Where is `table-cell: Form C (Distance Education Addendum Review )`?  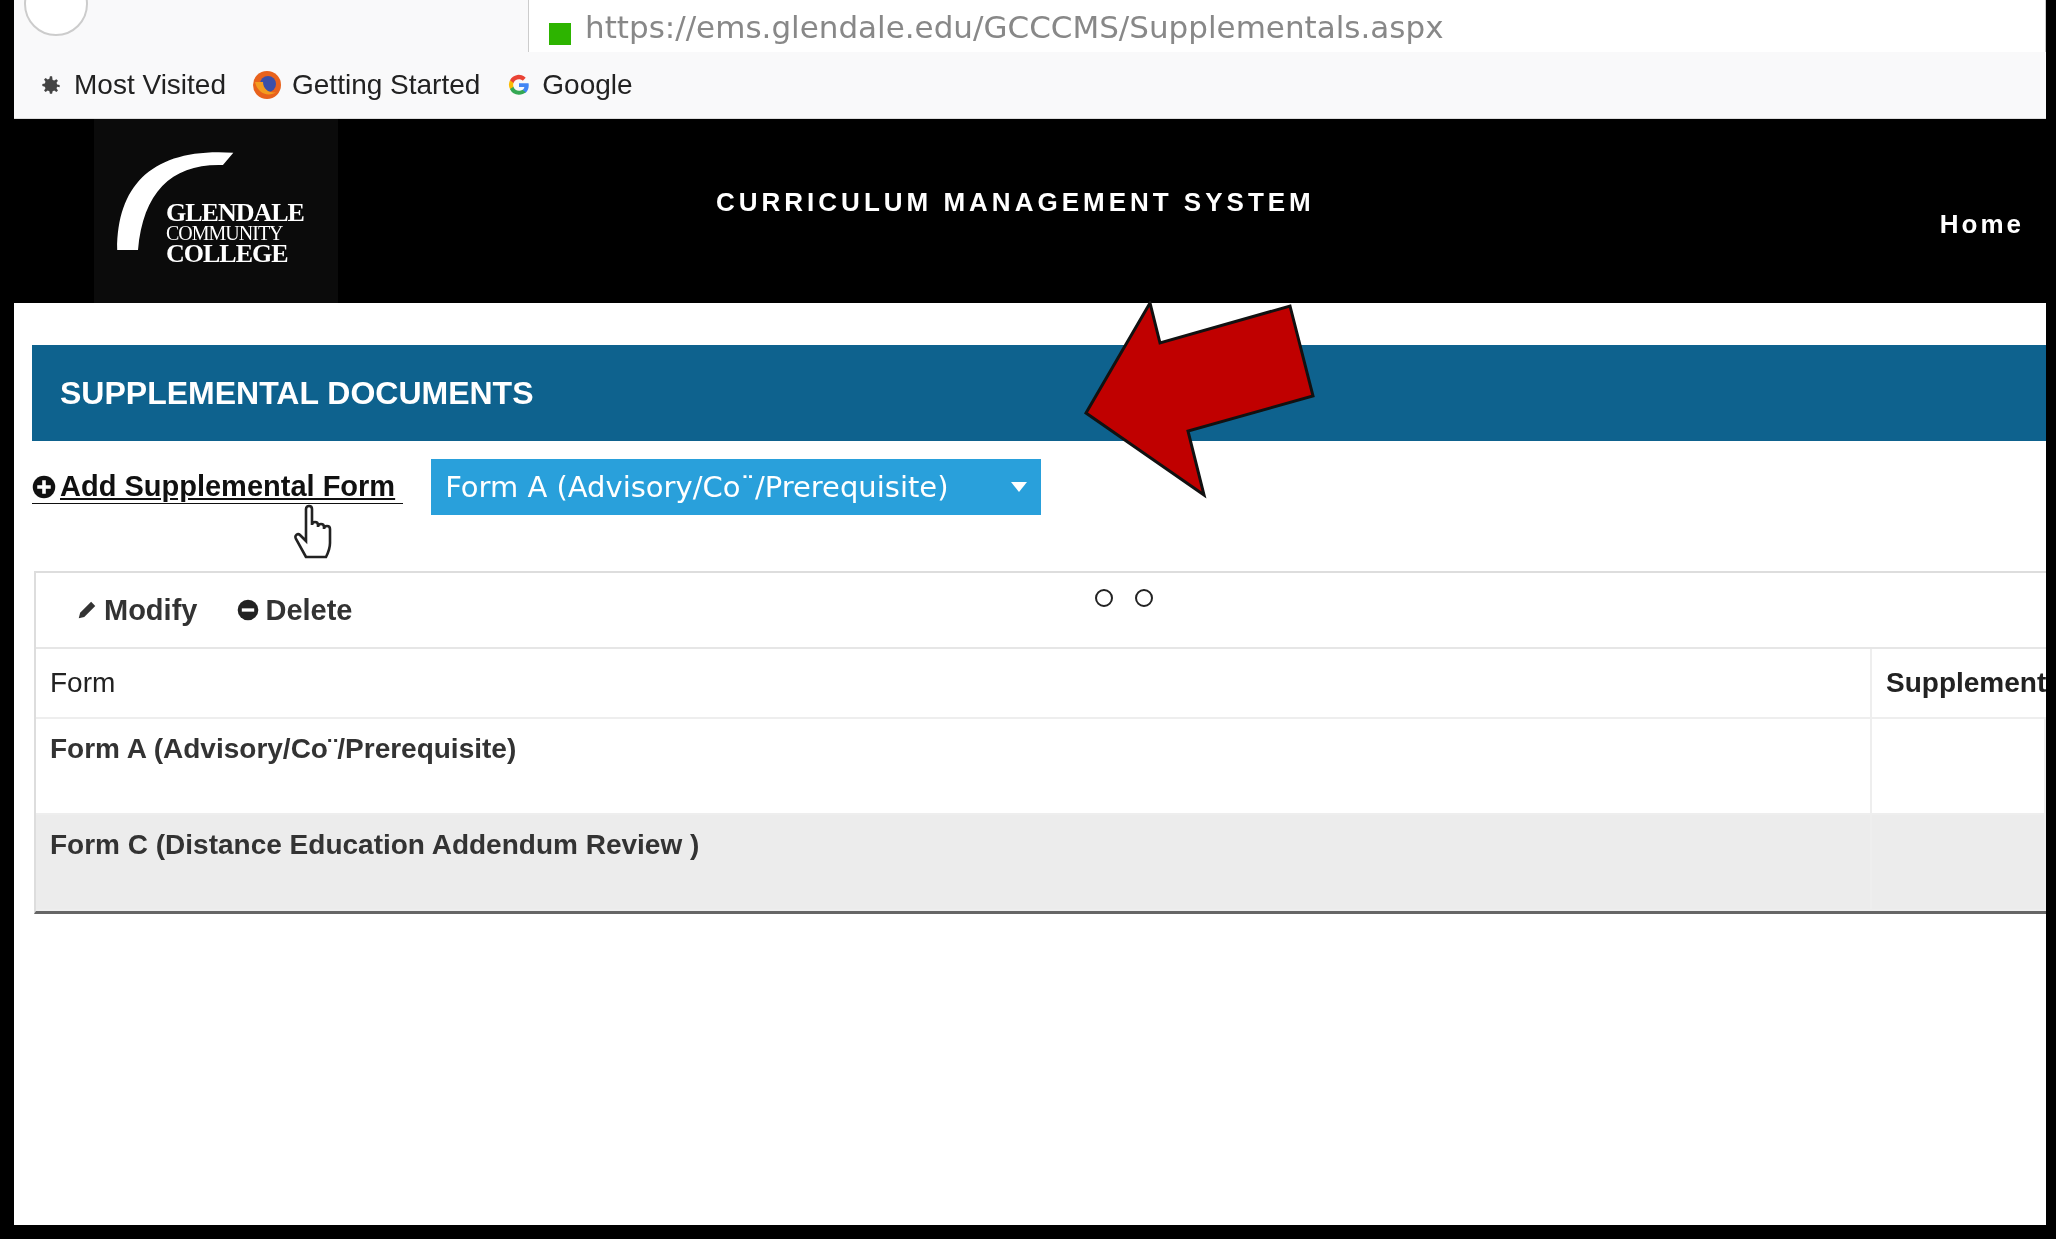
table-cell: Form C (Distance Education Addendum Review ) is located at coordinates (954, 862).